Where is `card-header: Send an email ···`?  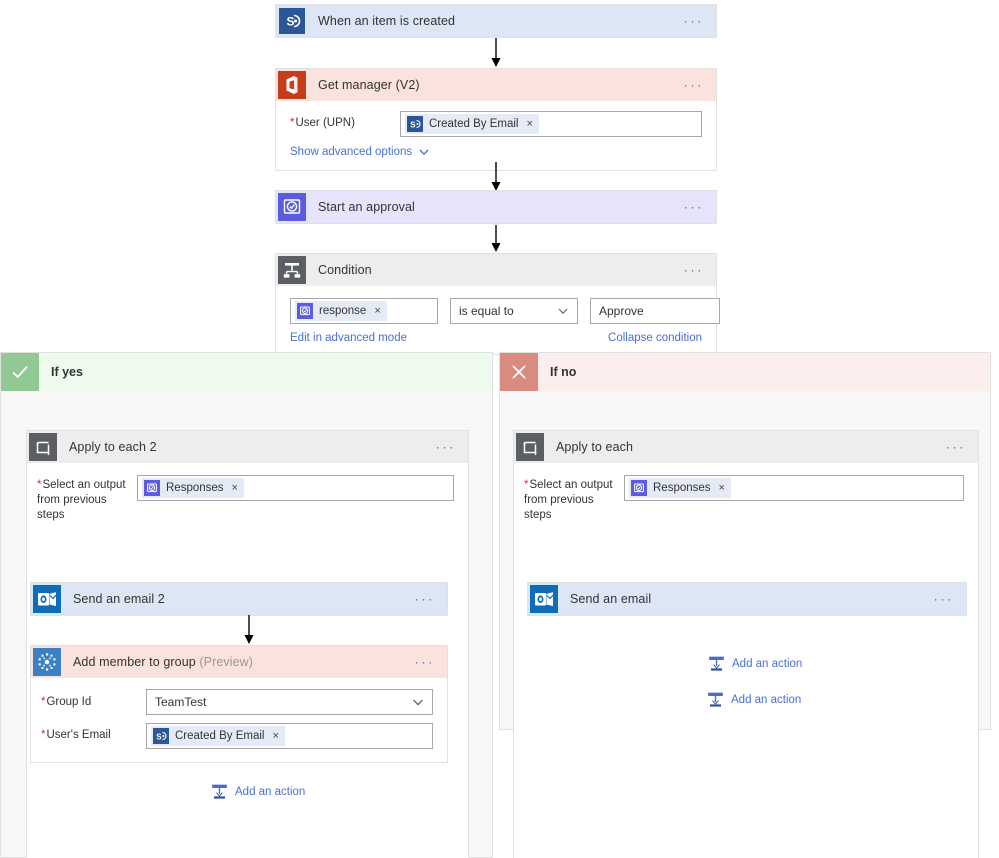
card-header: Send an email ··· is located at coordinates (747, 599).